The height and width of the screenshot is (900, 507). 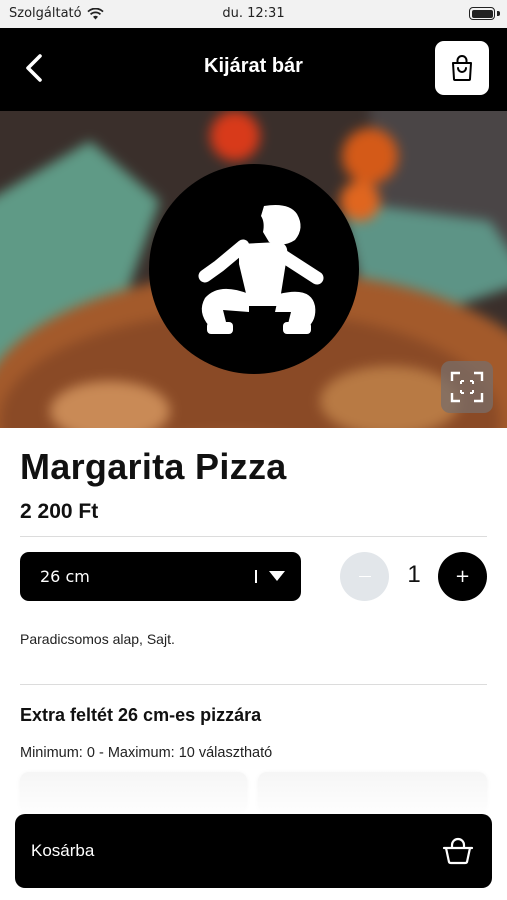 I want to click on shopping-bag-icon, so click(x=462, y=68).